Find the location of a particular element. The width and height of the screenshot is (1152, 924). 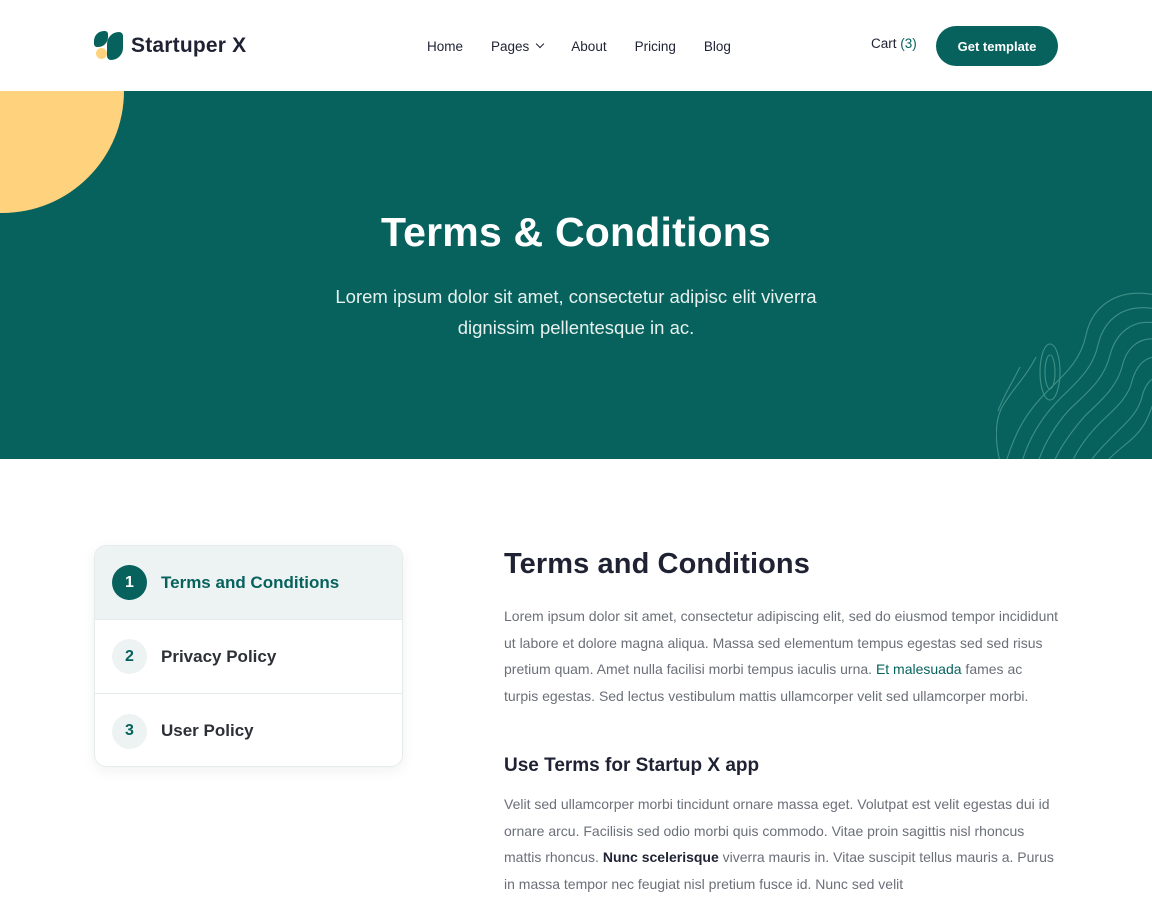

nav-item-label: Home is located at coordinates (445, 46).